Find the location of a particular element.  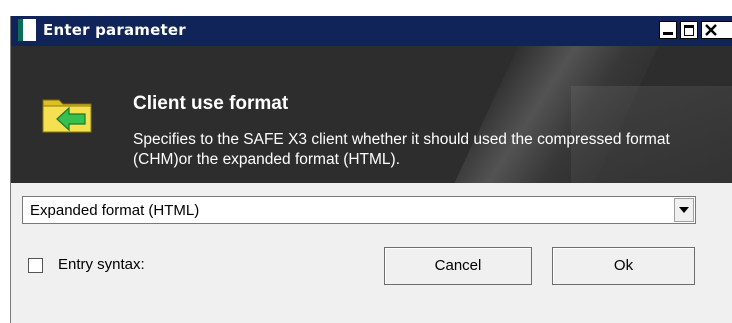

entry-syntax-checkbox is located at coordinates (35, 265).